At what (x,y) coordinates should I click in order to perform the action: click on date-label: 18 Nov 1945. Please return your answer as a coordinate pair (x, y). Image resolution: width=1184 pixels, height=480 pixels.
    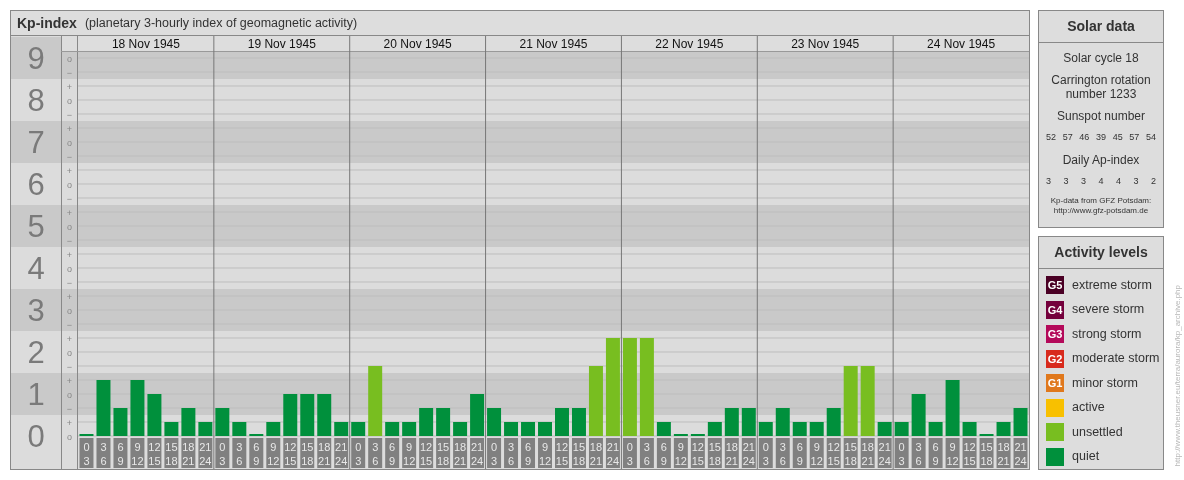
    Looking at the image, I should click on (145, 44).